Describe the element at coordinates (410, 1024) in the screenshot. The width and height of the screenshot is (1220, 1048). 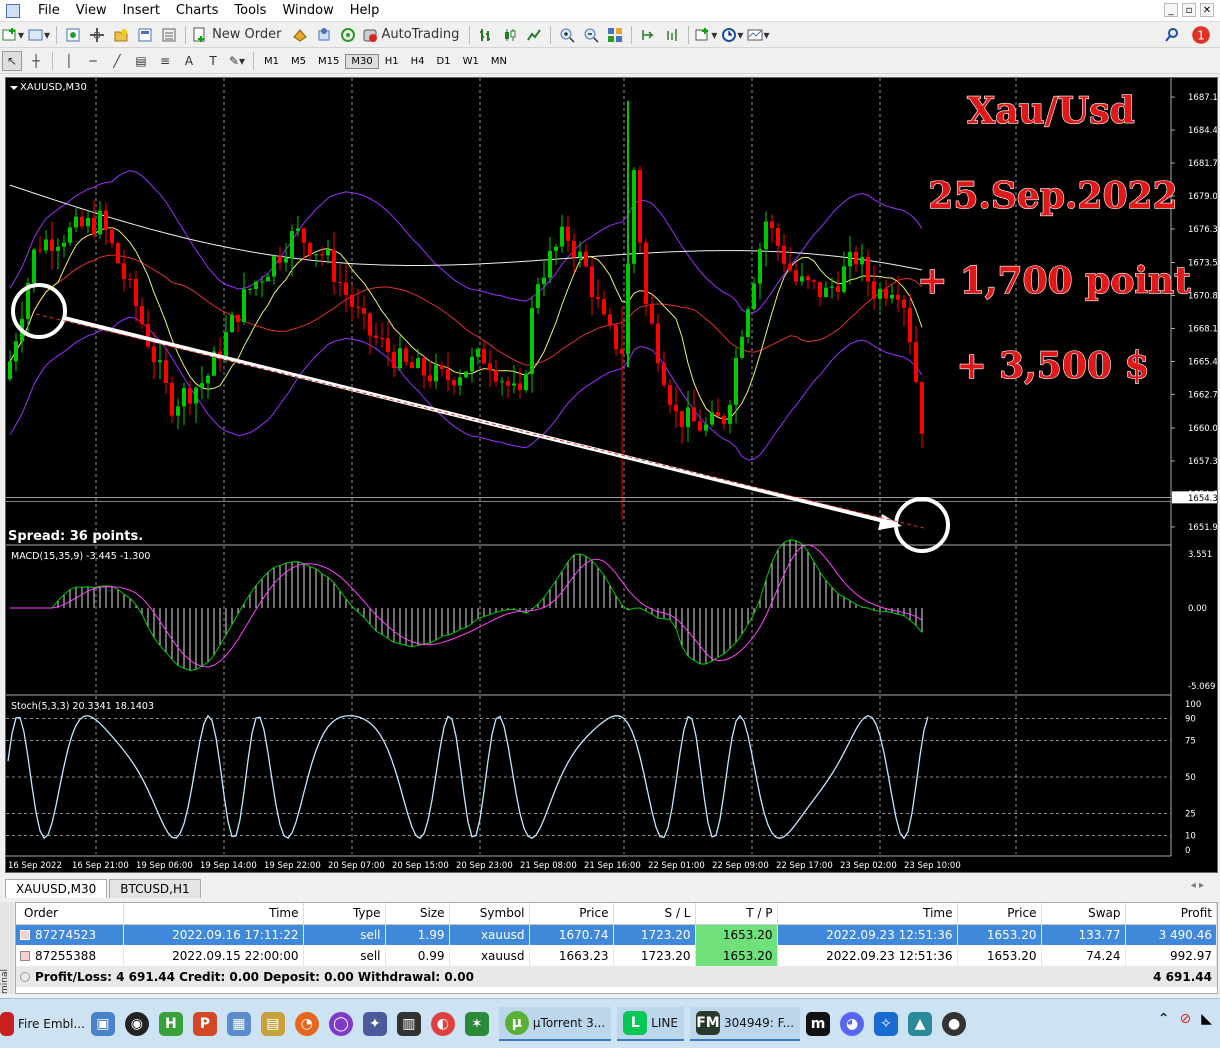
I see `taskbar-app-10: ▥` at that location.